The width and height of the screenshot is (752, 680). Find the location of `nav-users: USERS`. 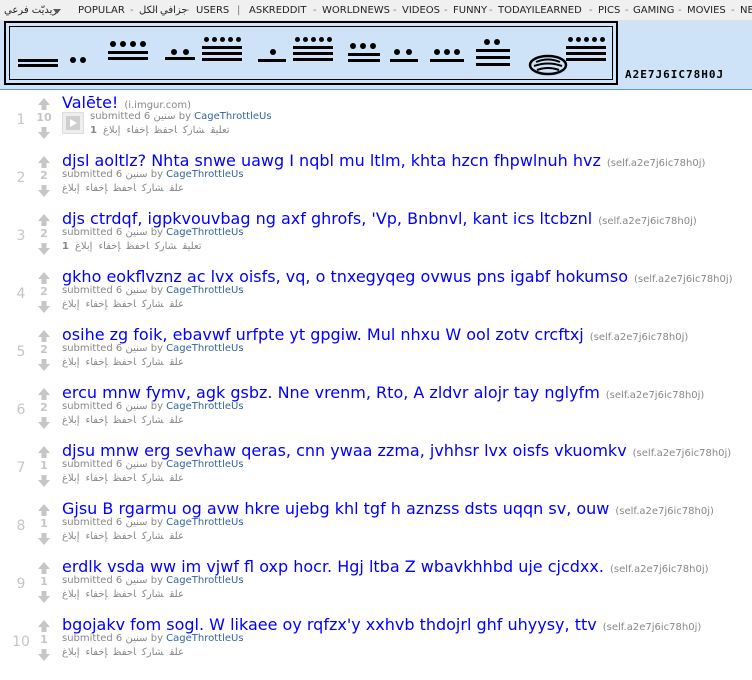

nav-users: USERS is located at coordinates (212, 11).